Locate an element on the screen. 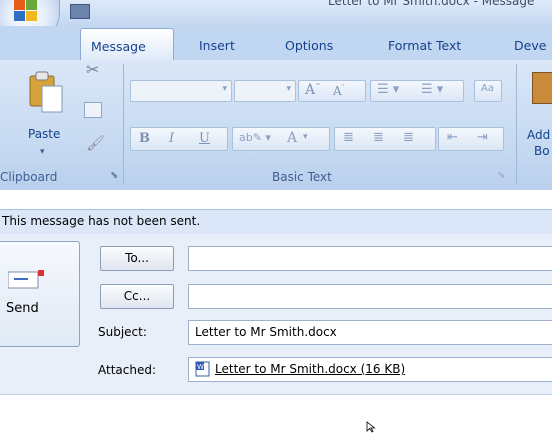 This screenshot has width=552, height=433. list-buttons: ☰ ▾ ☰ ▾ is located at coordinates (417, 91).